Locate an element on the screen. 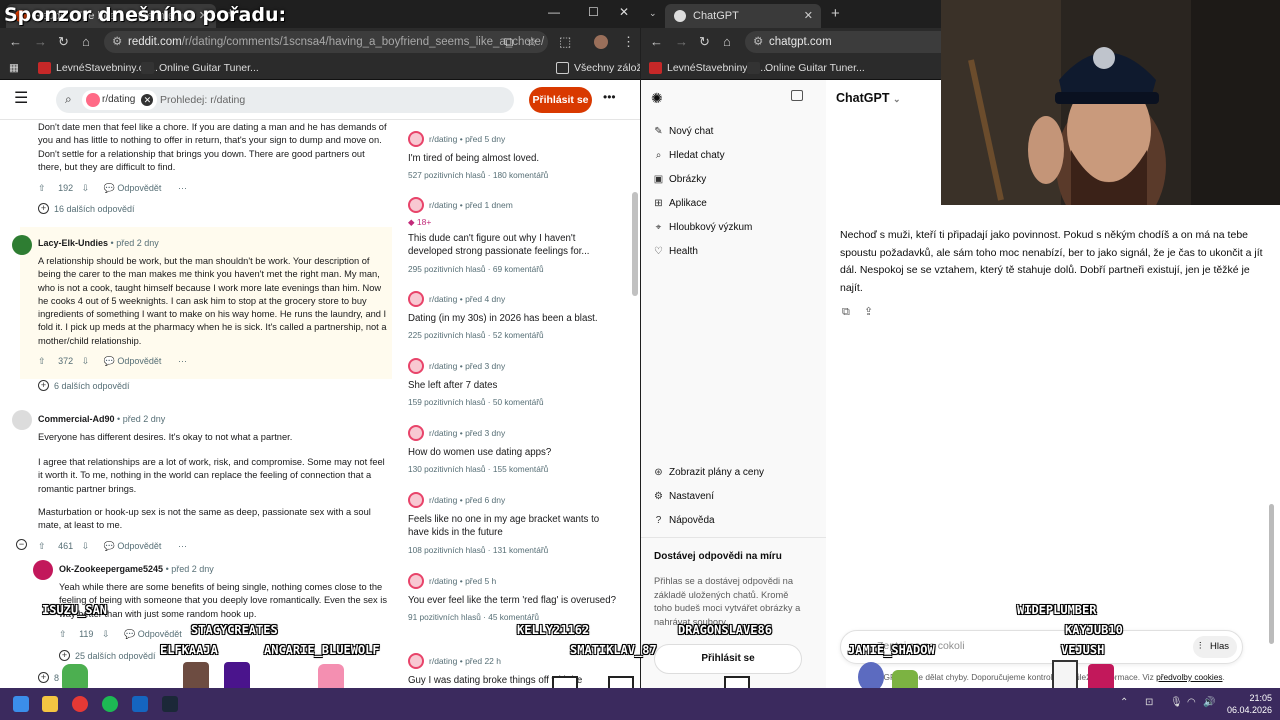 This screenshot has width=1280, height=720. all-bookmarks: Všechny záložky is located at coordinates (598, 68).